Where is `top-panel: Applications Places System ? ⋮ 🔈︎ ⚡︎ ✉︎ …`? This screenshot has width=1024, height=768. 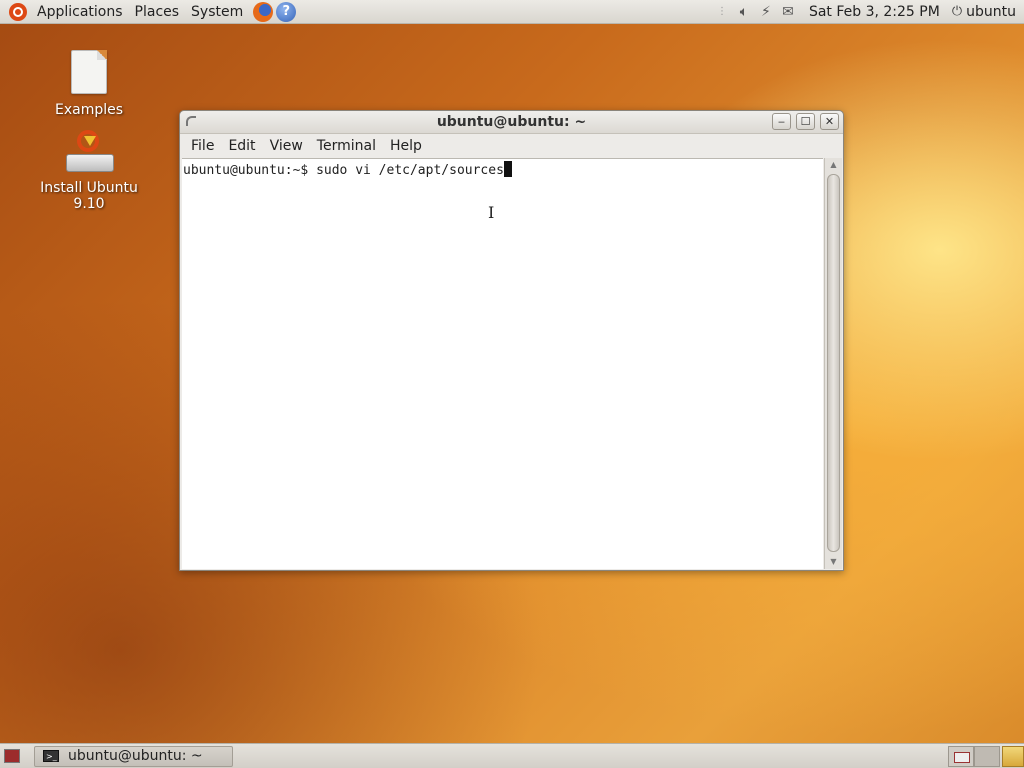
top-panel: Applications Places System ? ⋮ 🔈︎ ⚡︎ ✉︎ … is located at coordinates (512, 12).